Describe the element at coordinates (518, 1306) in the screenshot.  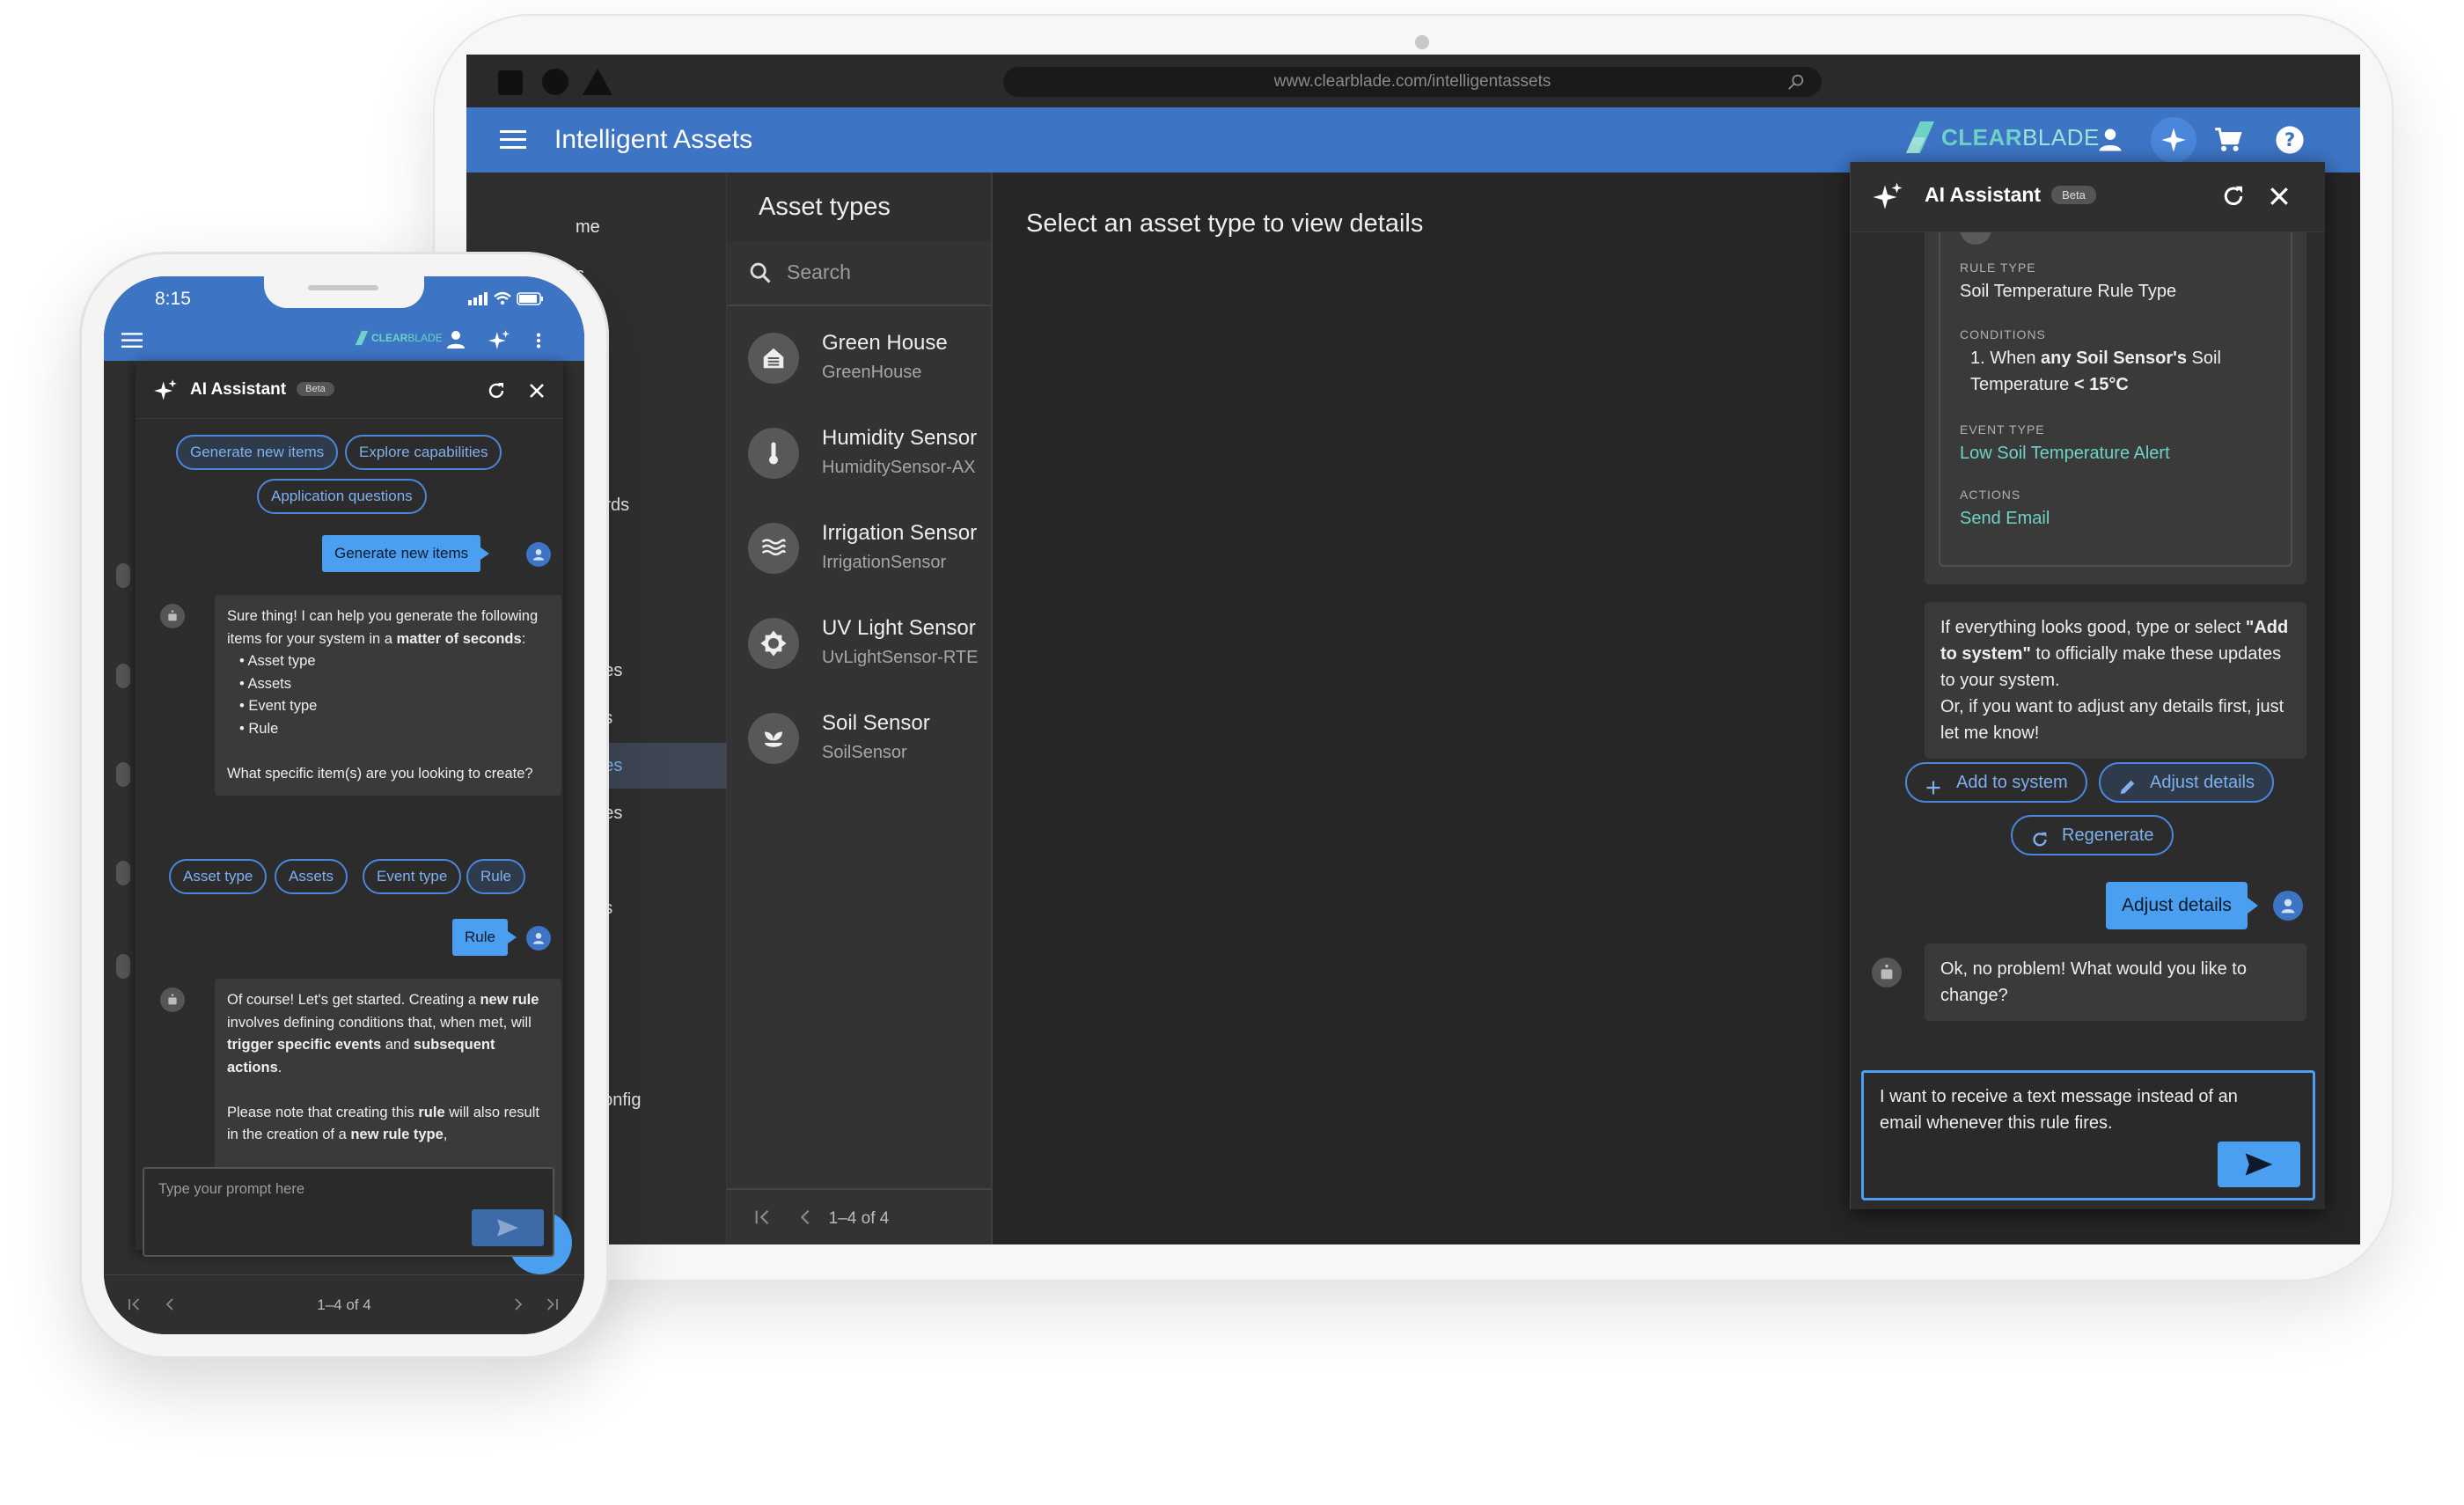
I see `next-page-icon` at that location.